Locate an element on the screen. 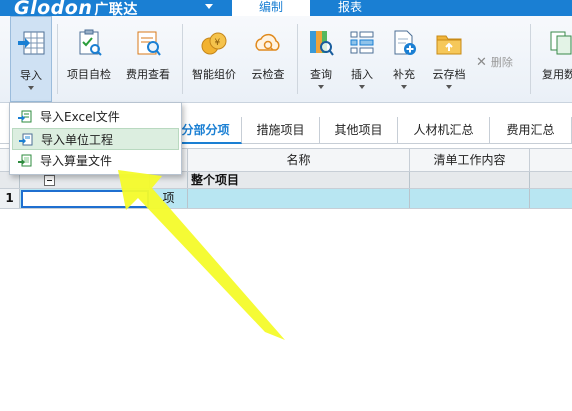 This screenshot has height=411, width=572. title-bar: Glodon 广联达 编制 报表 is located at coordinates (286, 9).